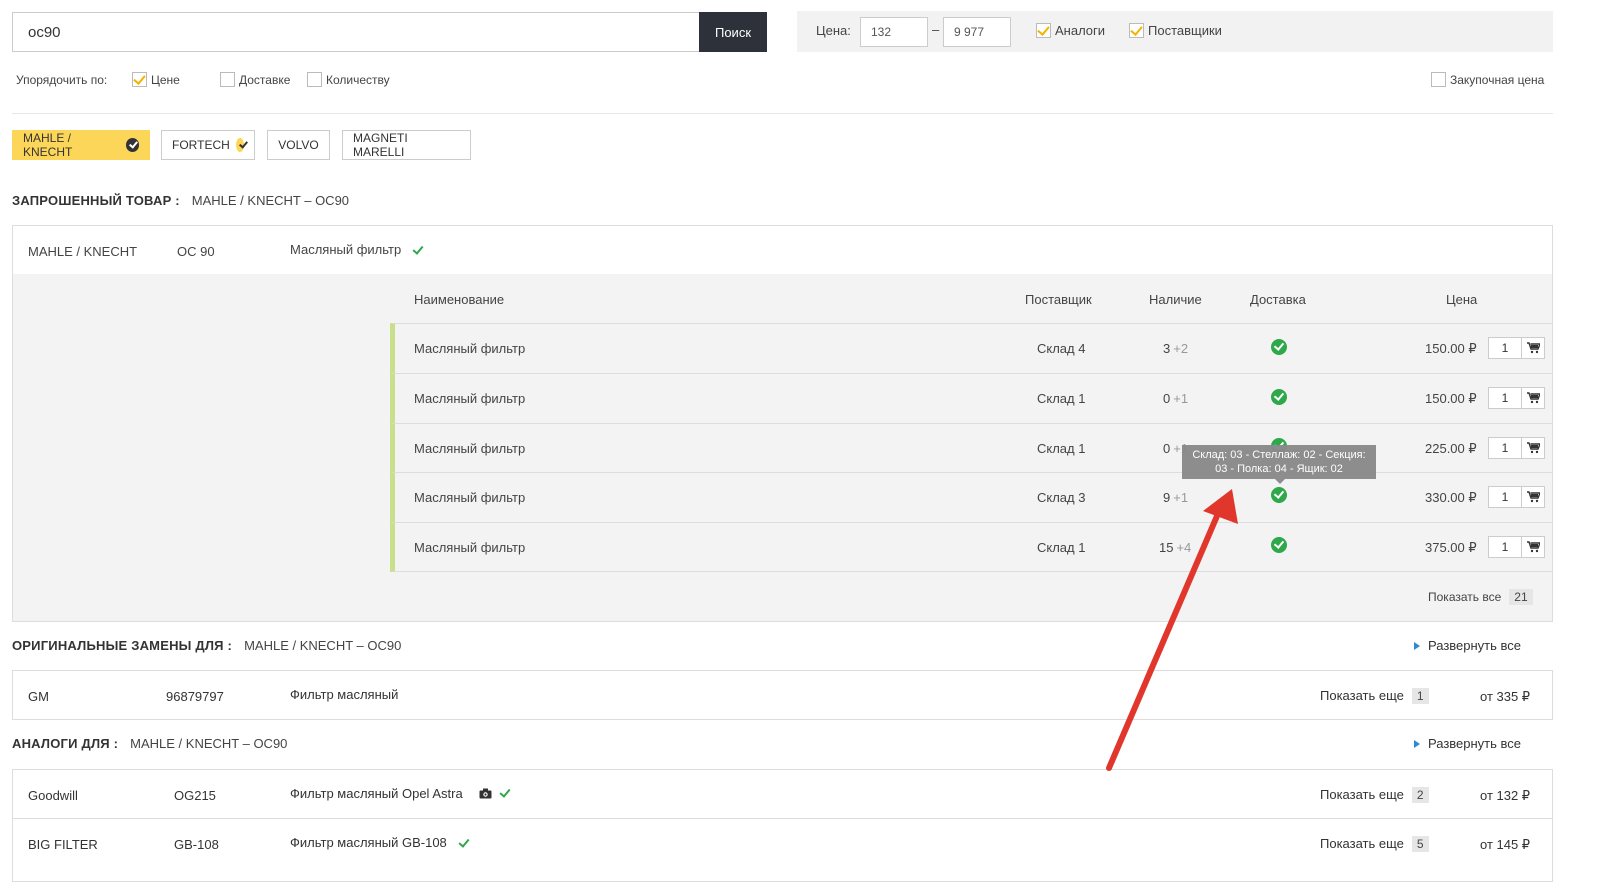  What do you see at coordinates (936, 29) in the screenshot?
I see `price-dash: –` at bounding box center [936, 29].